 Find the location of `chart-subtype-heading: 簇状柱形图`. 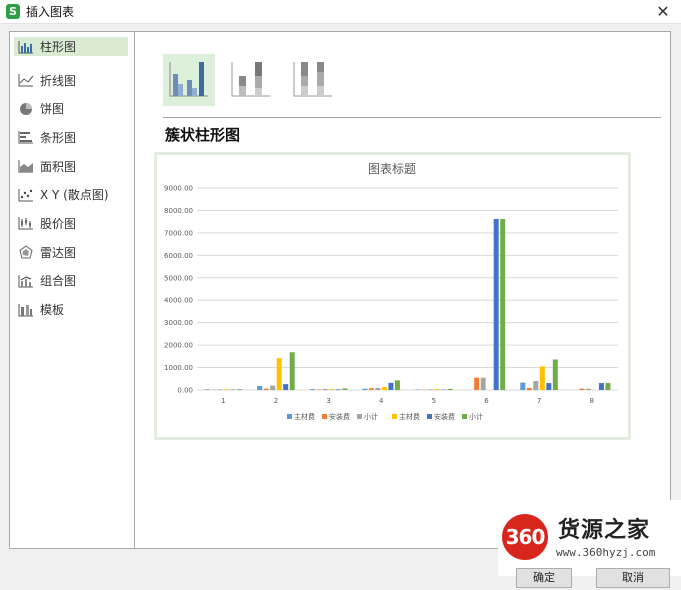

chart-subtype-heading: 簇状柱形图 is located at coordinates (203, 135).